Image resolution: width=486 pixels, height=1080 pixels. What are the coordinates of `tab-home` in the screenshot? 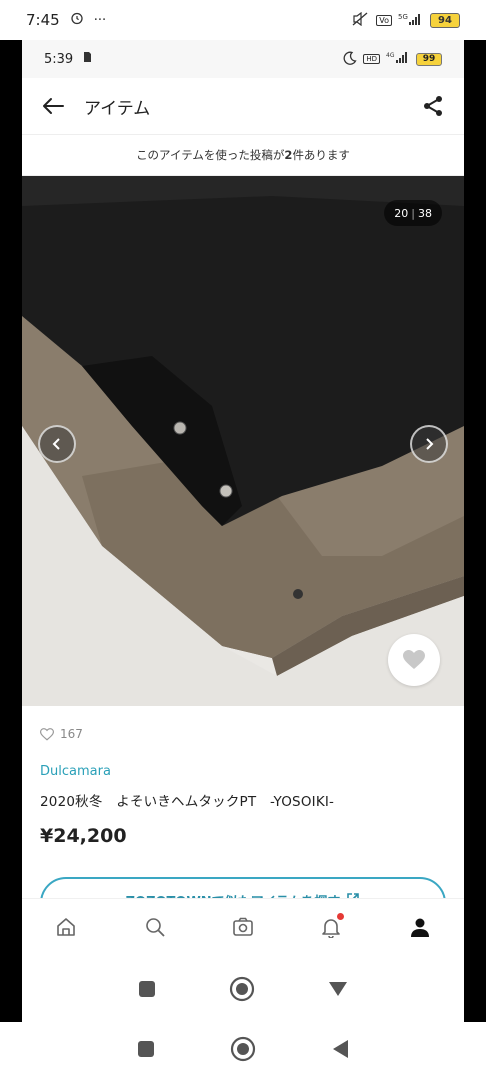 It's located at (66, 927).